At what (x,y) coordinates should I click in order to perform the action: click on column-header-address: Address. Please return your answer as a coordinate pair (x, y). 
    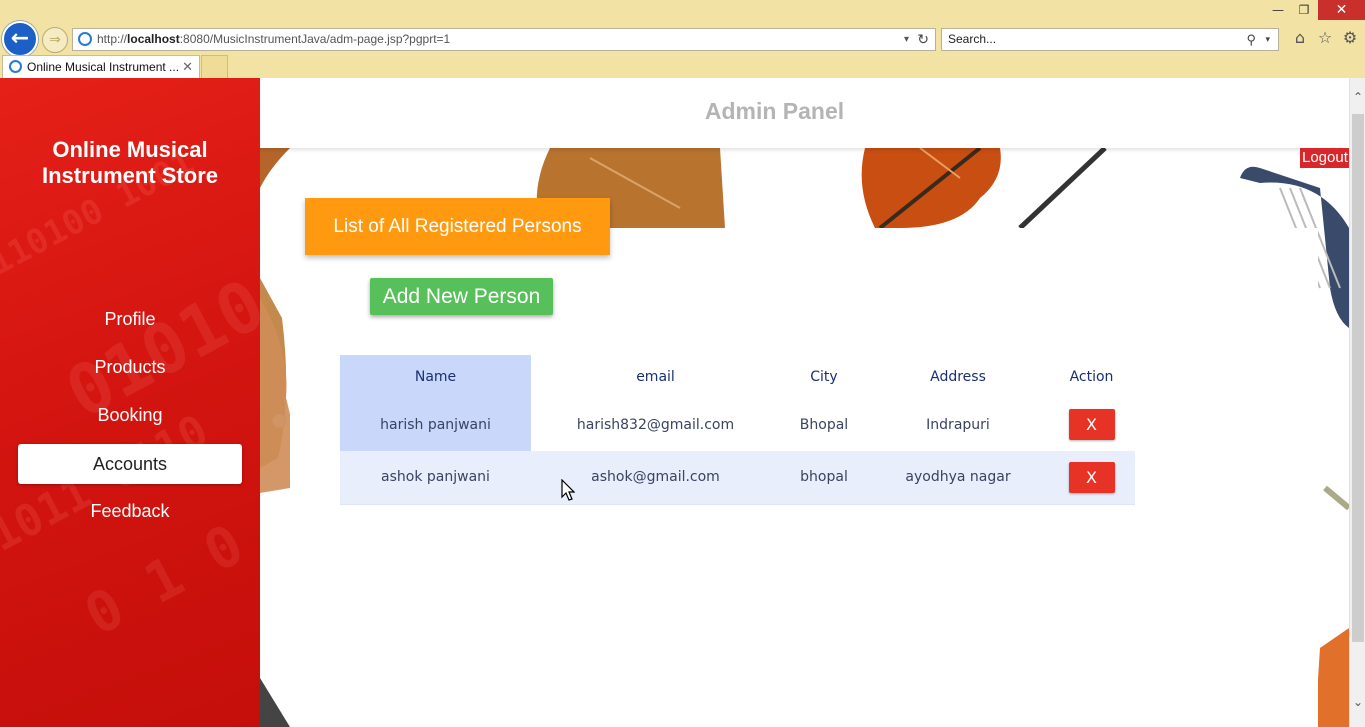
    Looking at the image, I should click on (958, 376).